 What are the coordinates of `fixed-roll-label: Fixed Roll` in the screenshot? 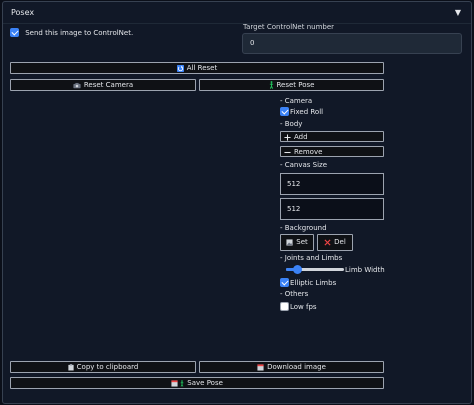 It's located at (307, 111).